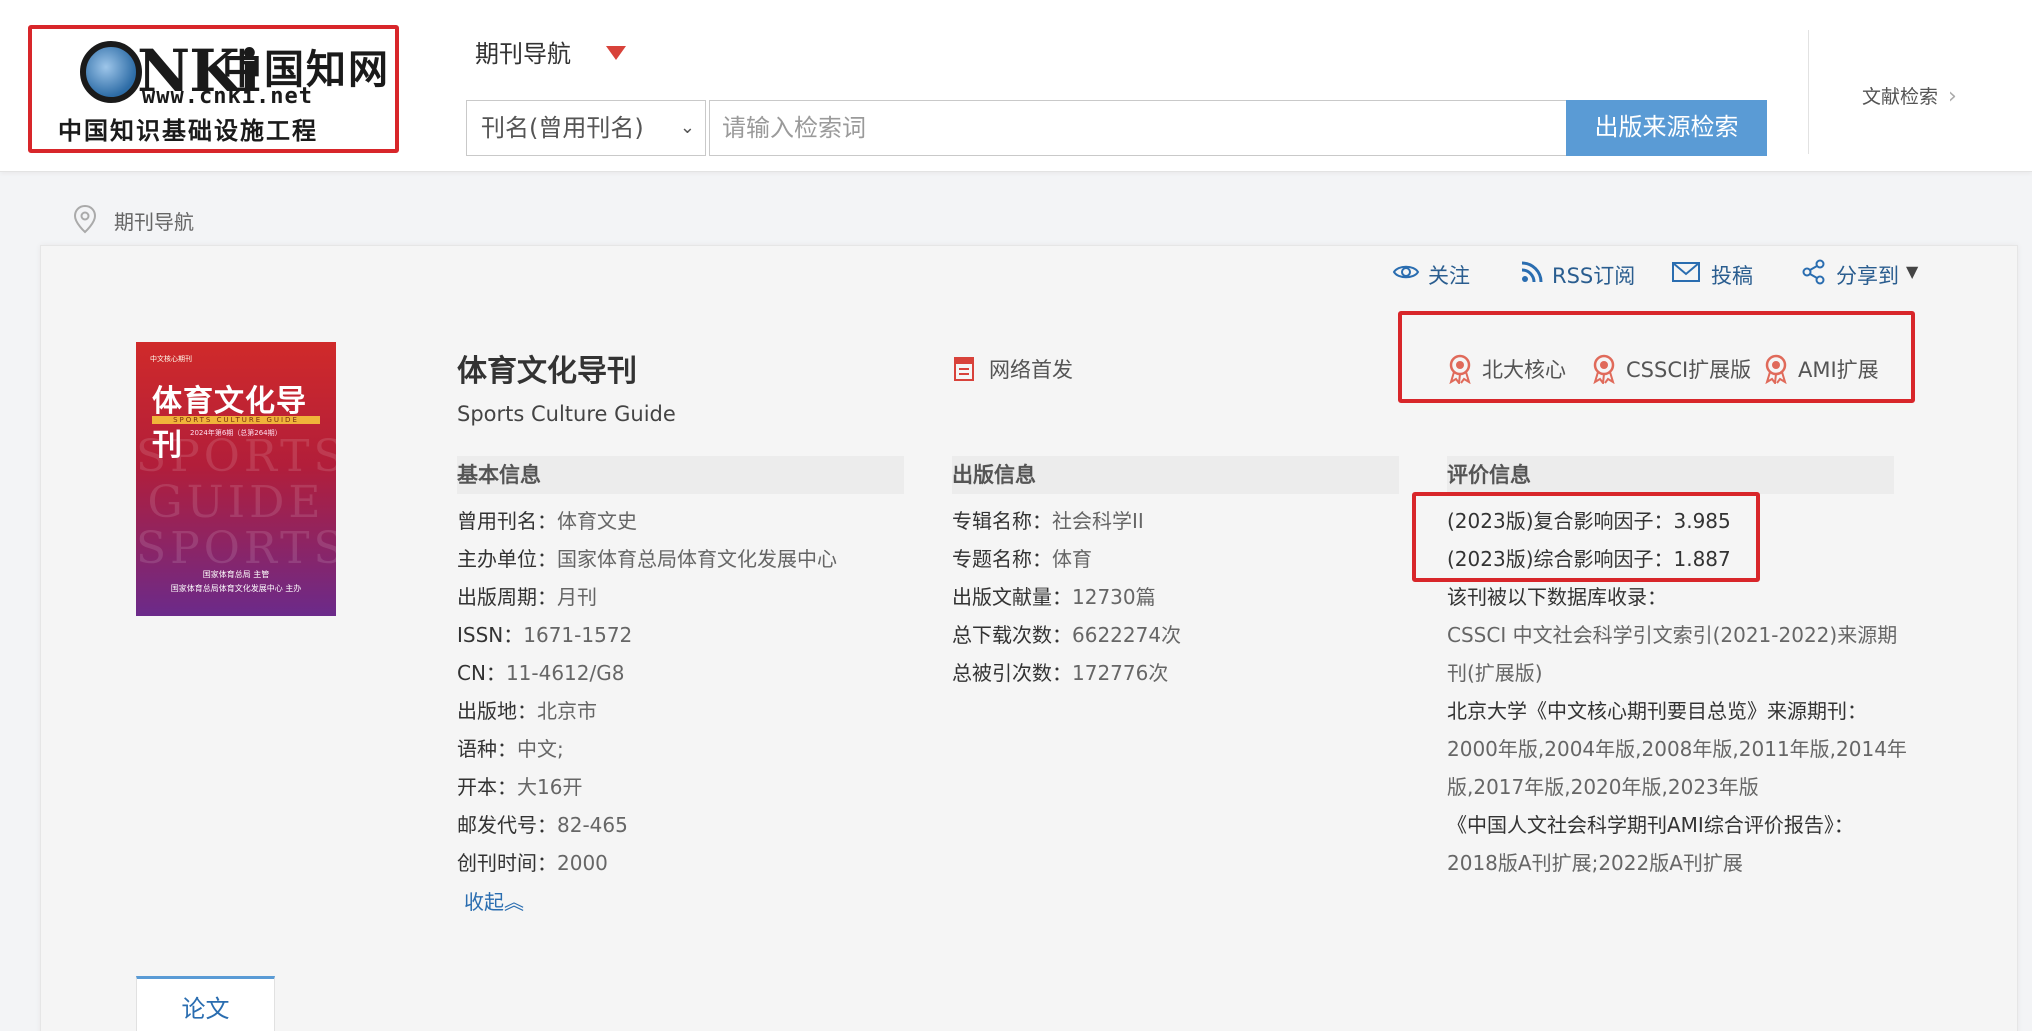 This screenshot has height=1031, width=2032. What do you see at coordinates (562, 128) in the screenshot?
I see `search-field-select-value: 刊名(曾用刊名)` at bounding box center [562, 128].